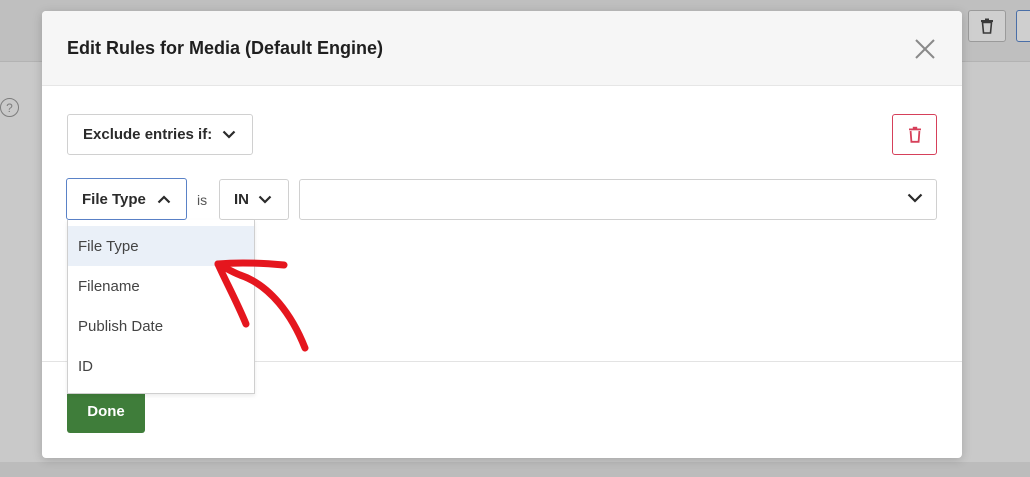  Describe the element at coordinates (1023, 26) in the screenshot. I see `background-edge-button` at that location.